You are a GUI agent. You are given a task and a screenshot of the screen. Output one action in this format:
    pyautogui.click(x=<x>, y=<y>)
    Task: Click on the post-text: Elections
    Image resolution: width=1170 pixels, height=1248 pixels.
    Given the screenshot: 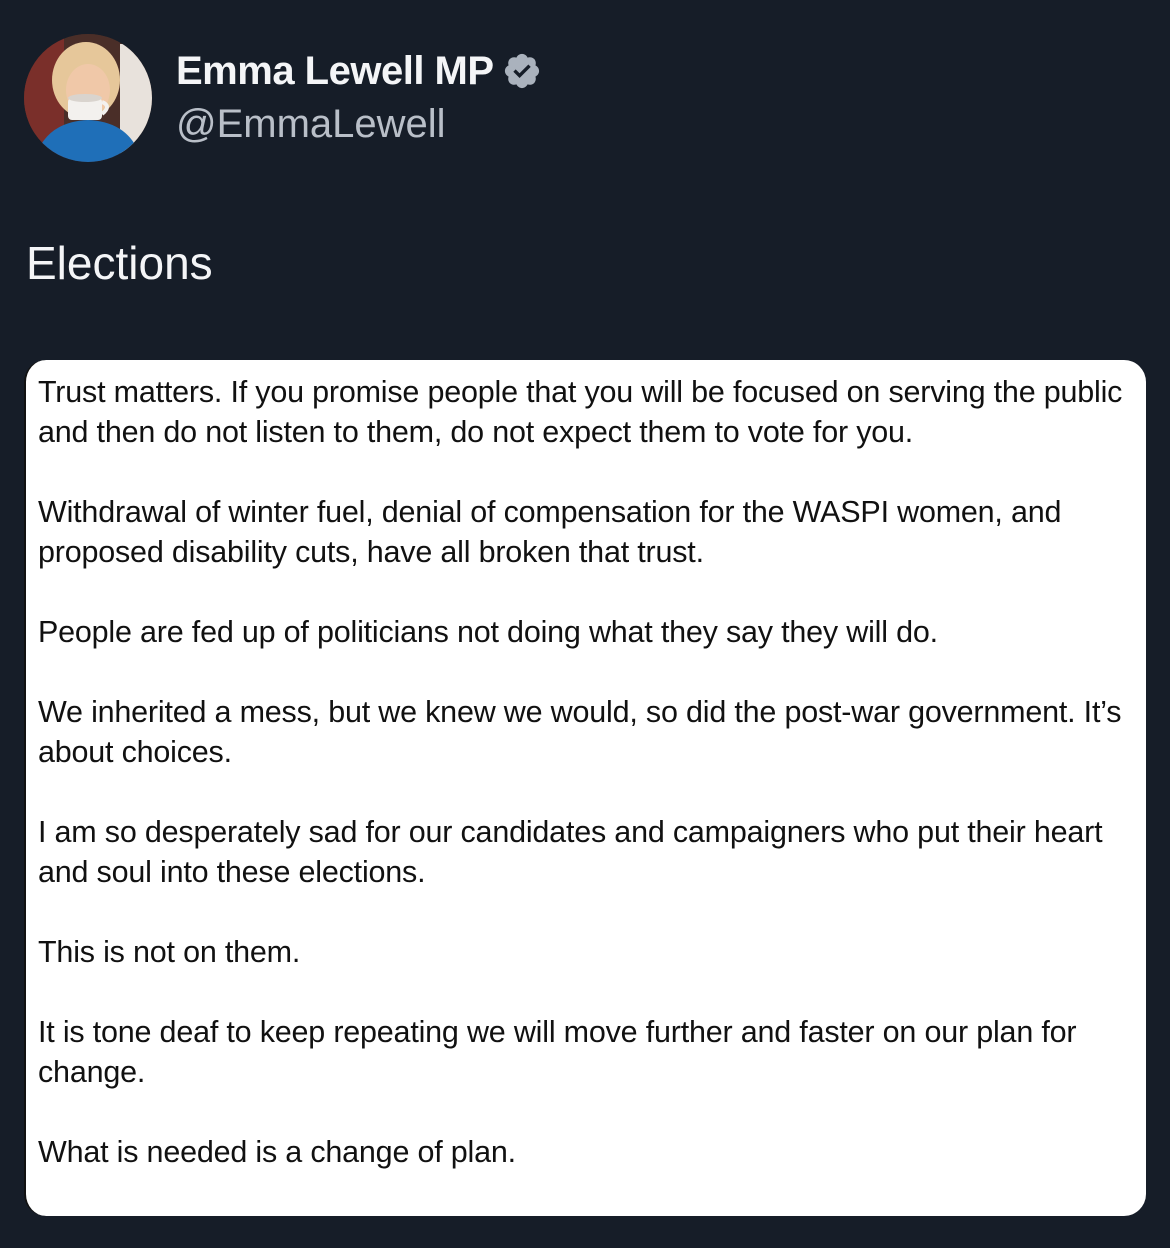 What is the action you would take?
    pyautogui.click(x=119, y=263)
    